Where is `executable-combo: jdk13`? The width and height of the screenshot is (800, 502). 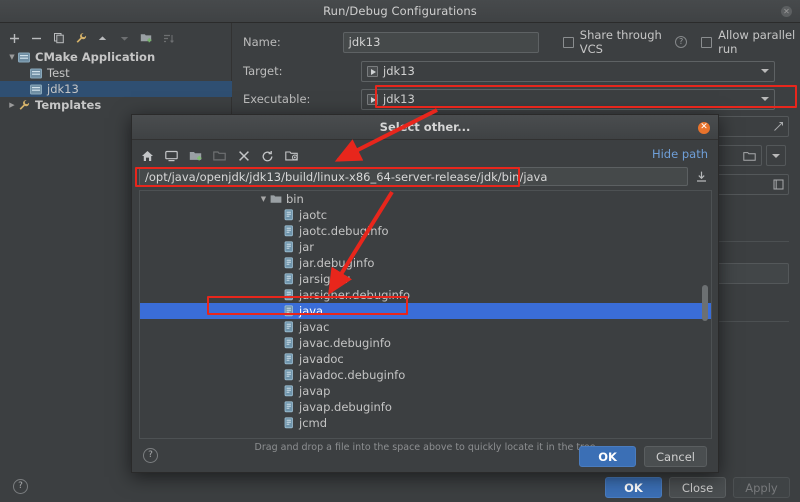 executable-combo: jdk13 is located at coordinates (568, 99).